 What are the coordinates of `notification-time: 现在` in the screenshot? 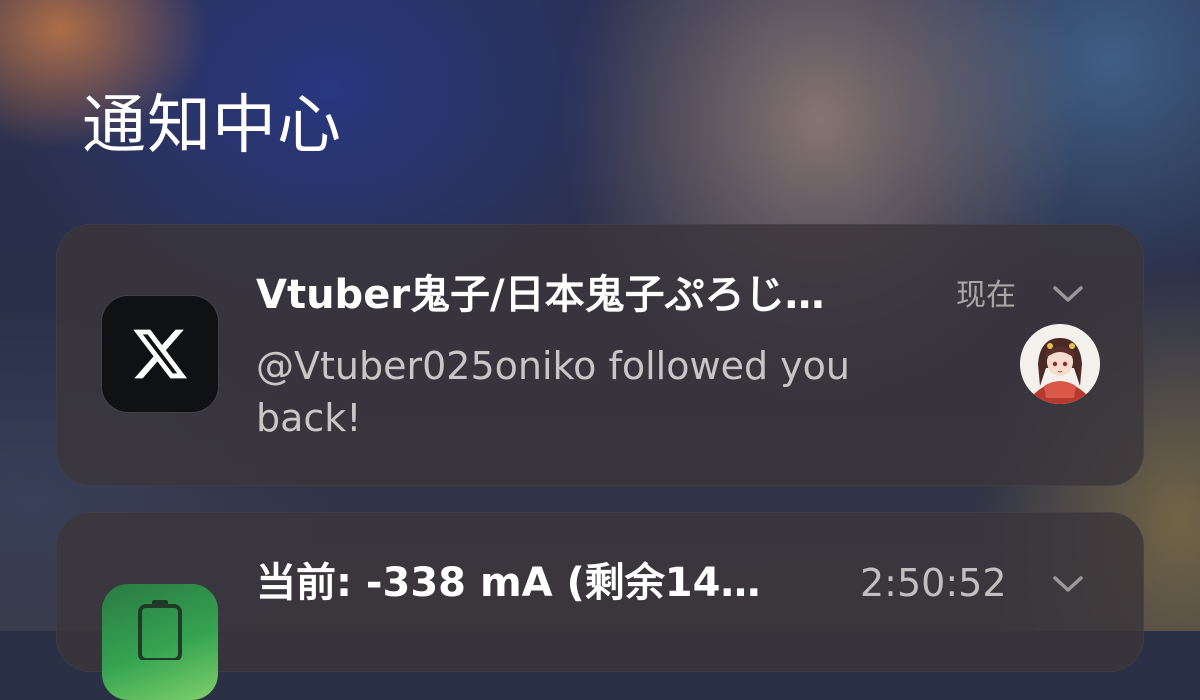 It's located at (986, 295).